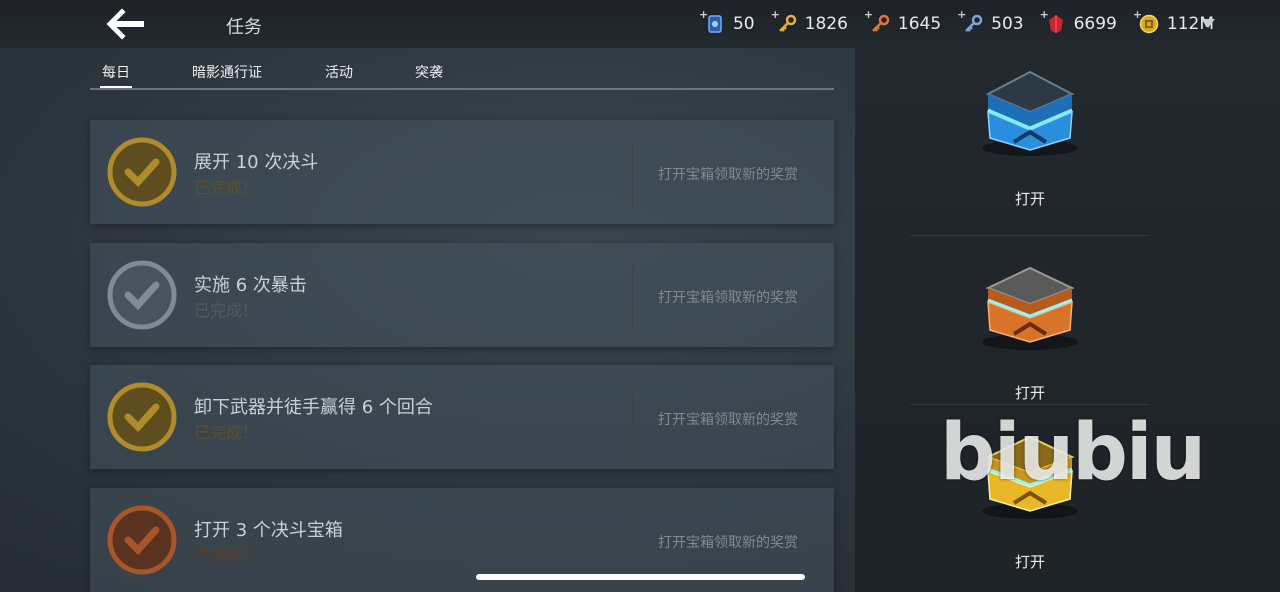 Image resolution: width=1280 pixels, height=592 pixels. Describe the element at coordinates (640, 577) in the screenshot. I see `home-indicator` at that location.